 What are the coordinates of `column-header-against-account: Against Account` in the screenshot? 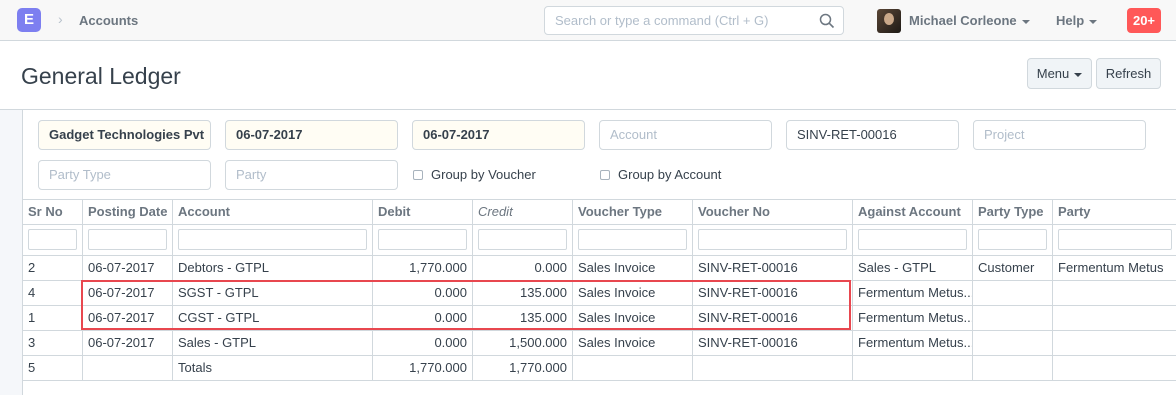 It's located at (913, 212).